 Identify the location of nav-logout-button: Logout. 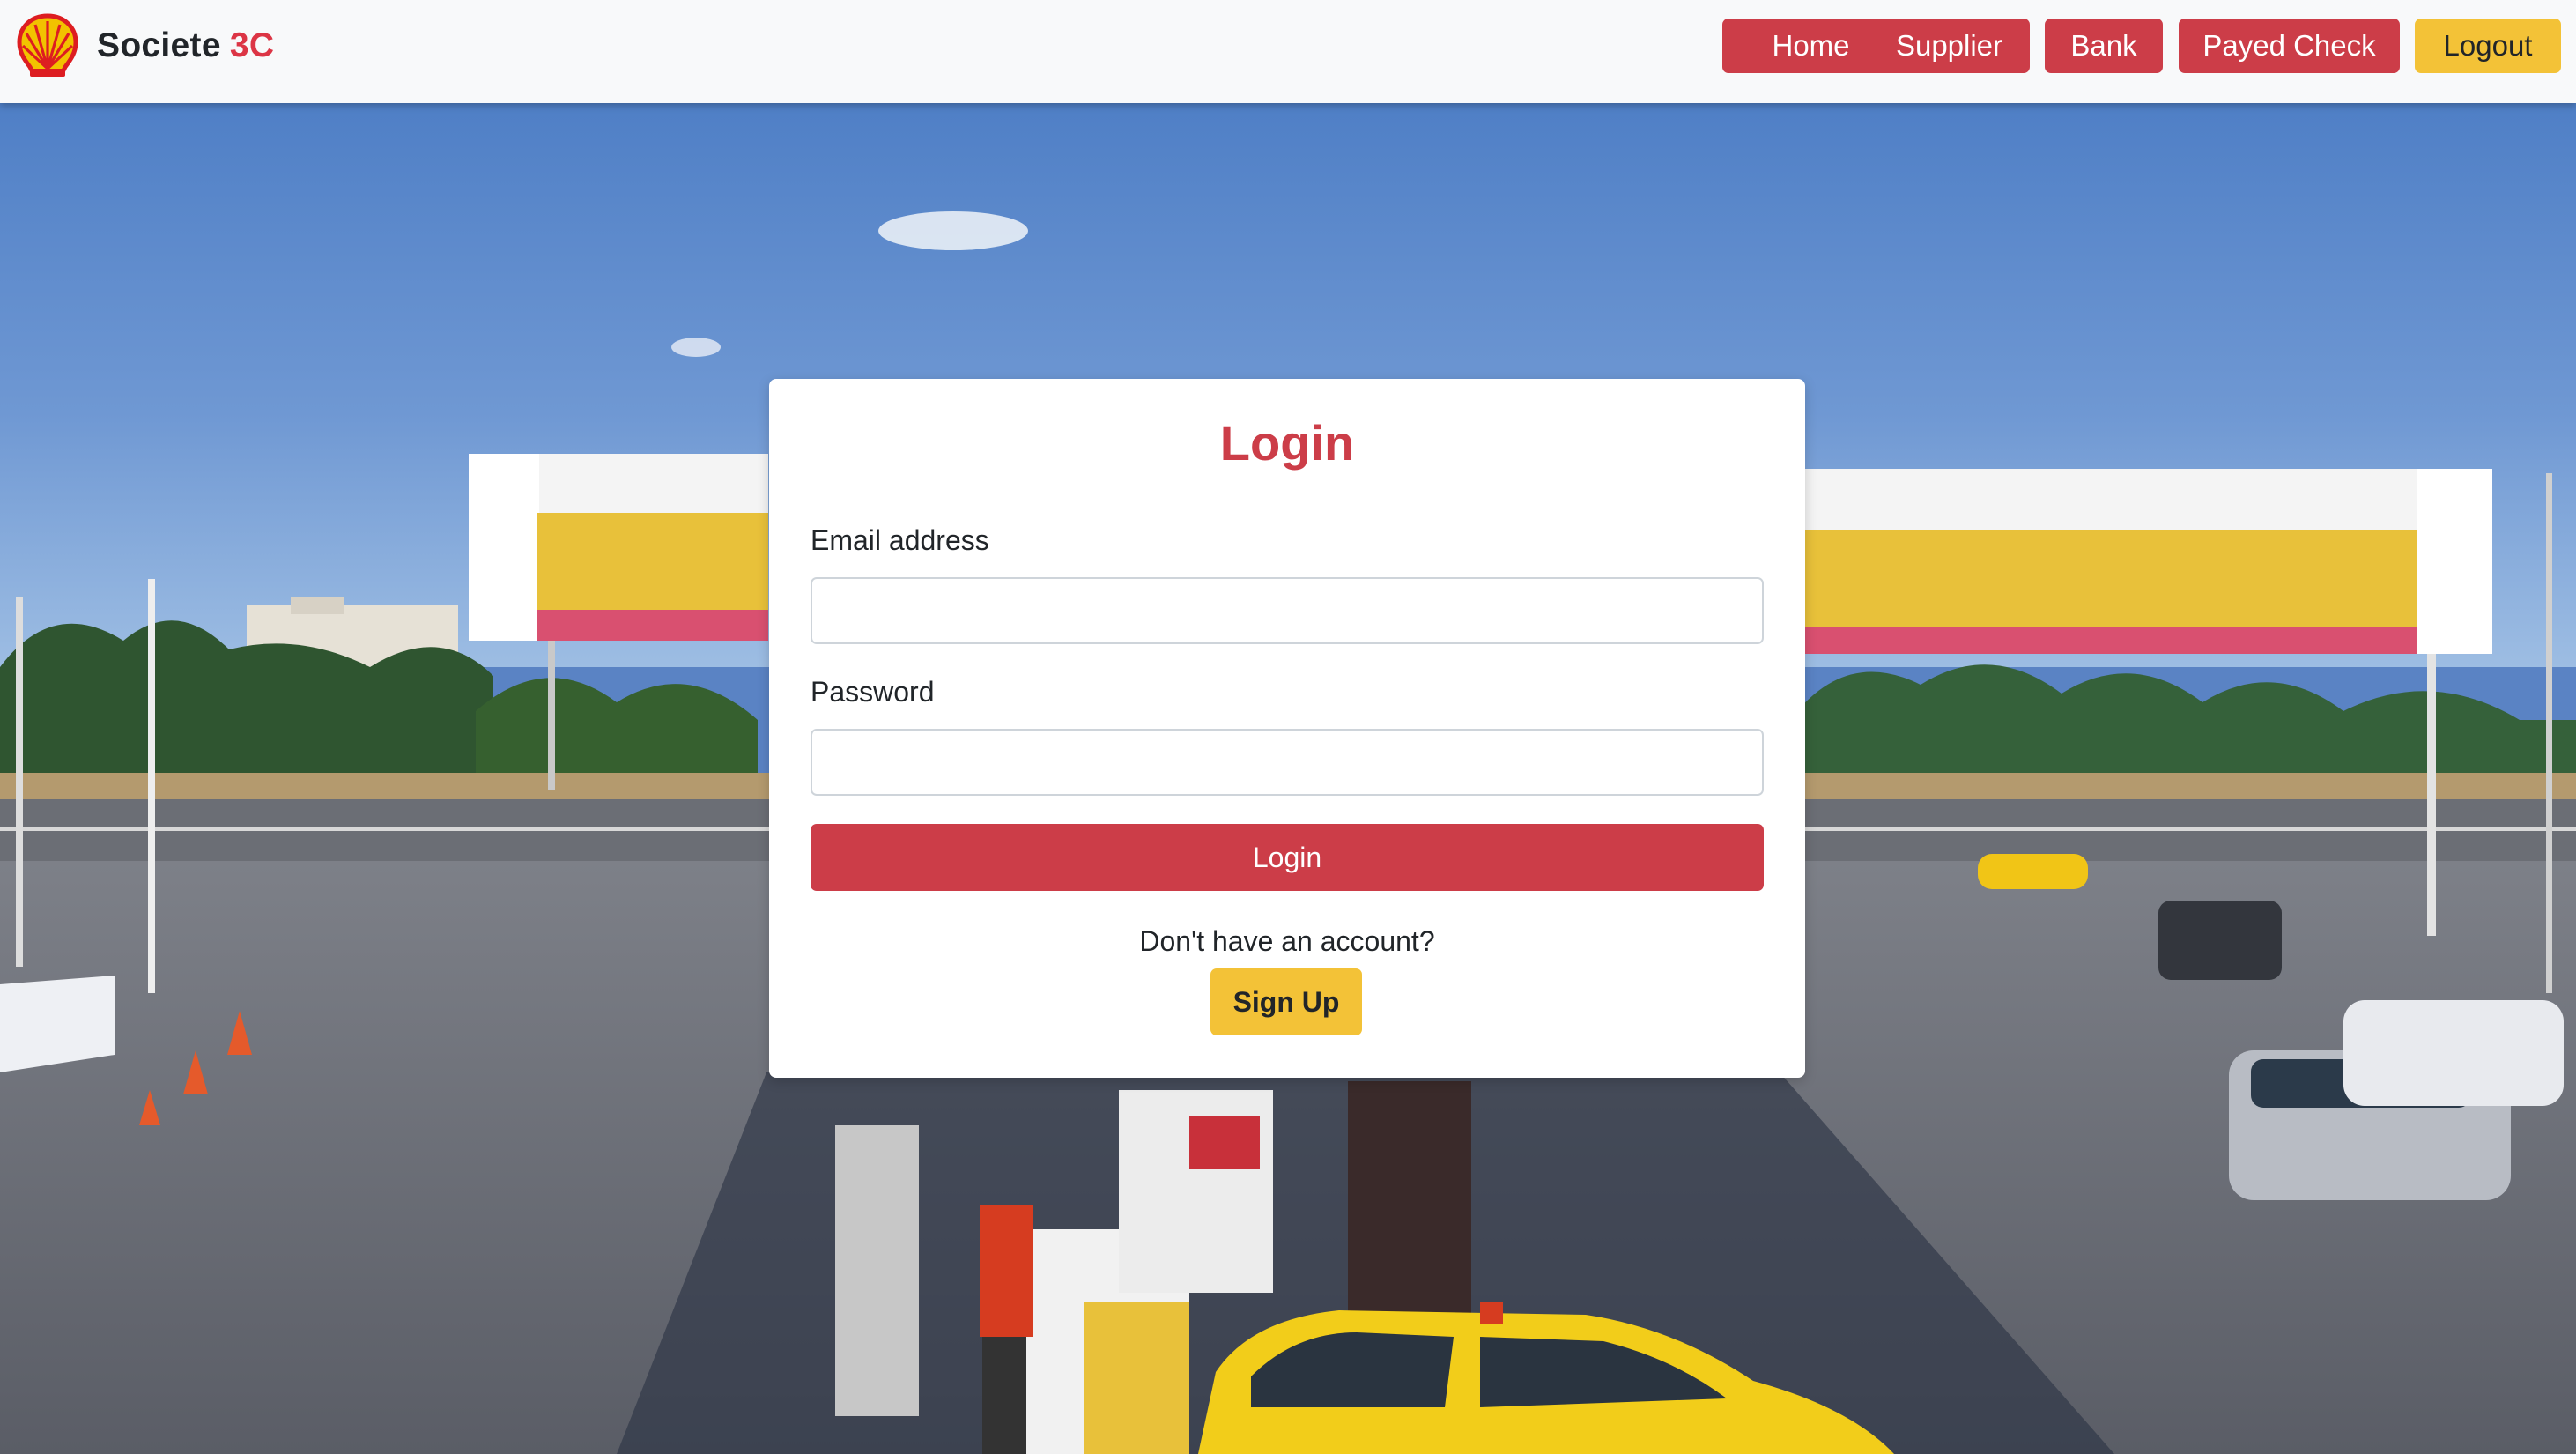
(2488, 46).